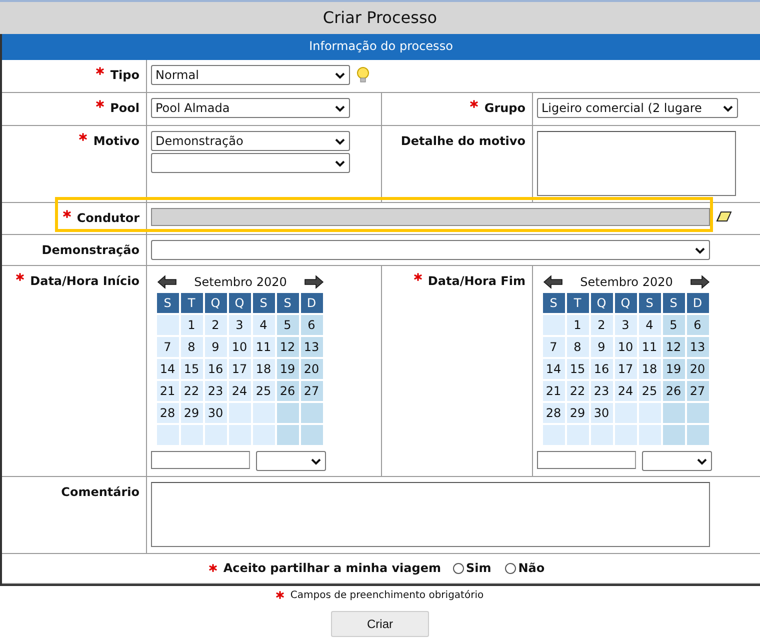 Image resolution: width=760 pixels, height=639 pixels. I want to click on page-title: Criar Processo, so click(380, 17).